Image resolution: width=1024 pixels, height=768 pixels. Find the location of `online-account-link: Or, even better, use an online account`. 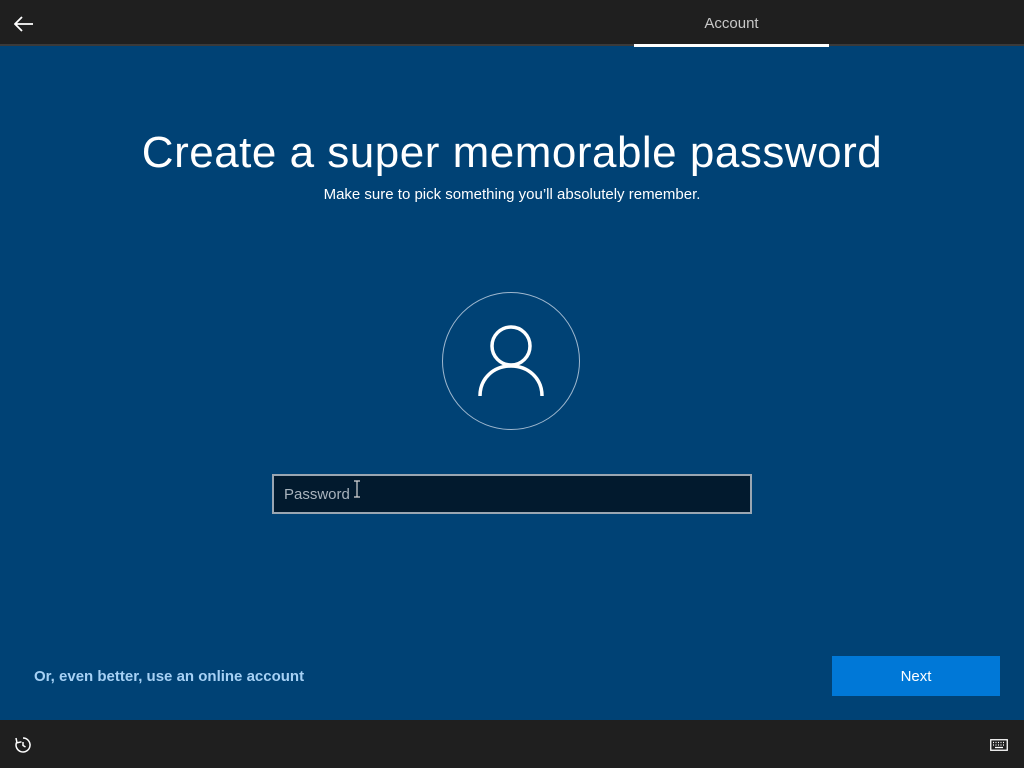

online-account-link: Or, even better, use an online account is located at coordinates (169, 676).